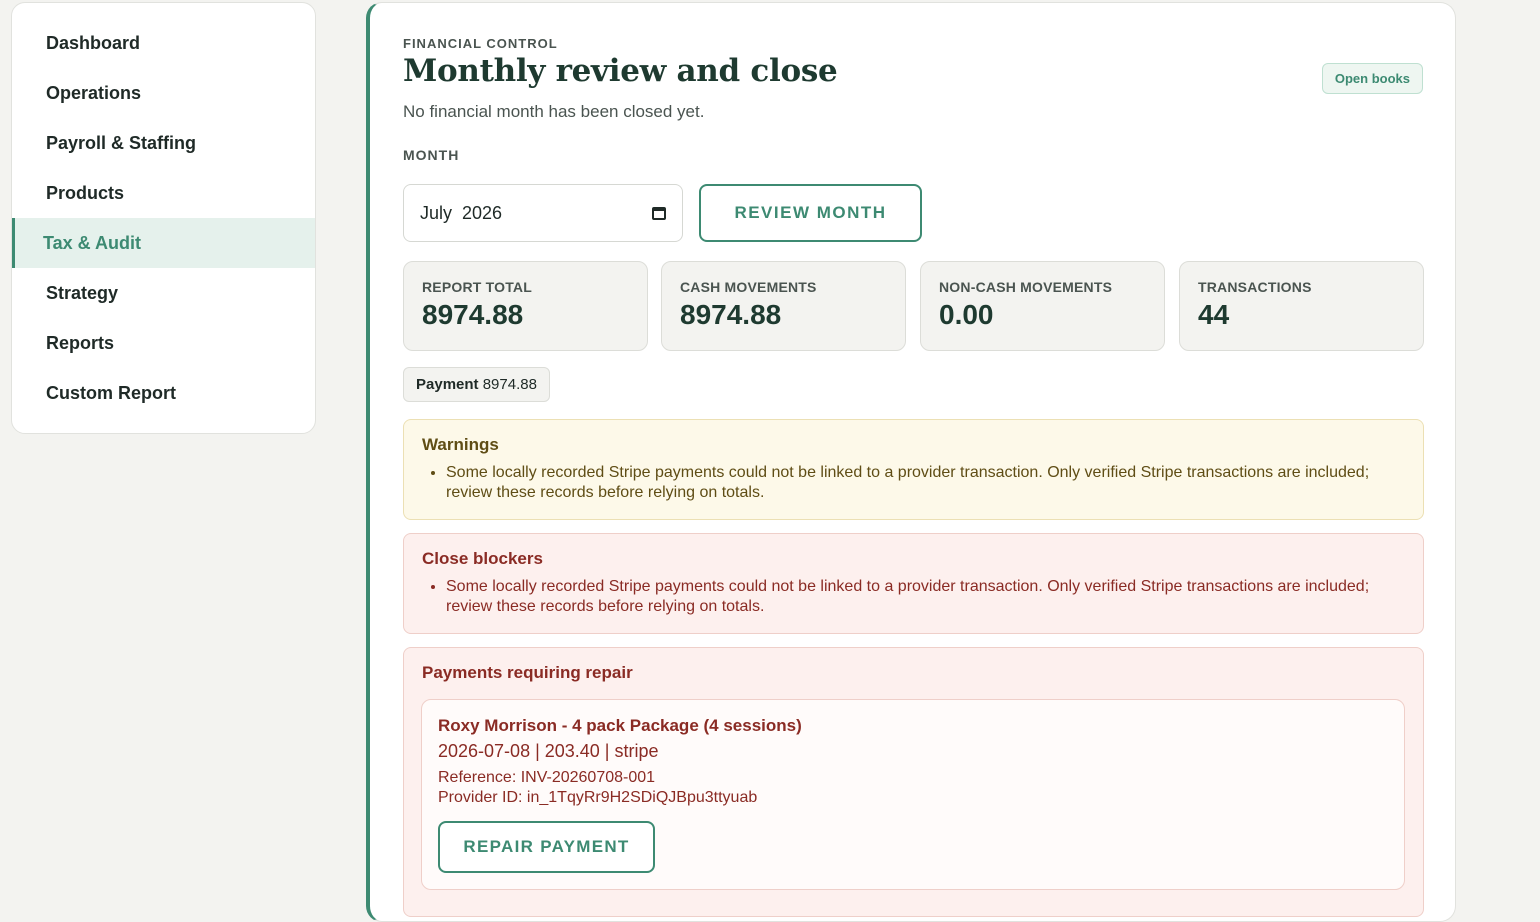 This screenshot has height=922, width=1540. I want to click on close-blockers-title: Close blockers, so click(482, 558).